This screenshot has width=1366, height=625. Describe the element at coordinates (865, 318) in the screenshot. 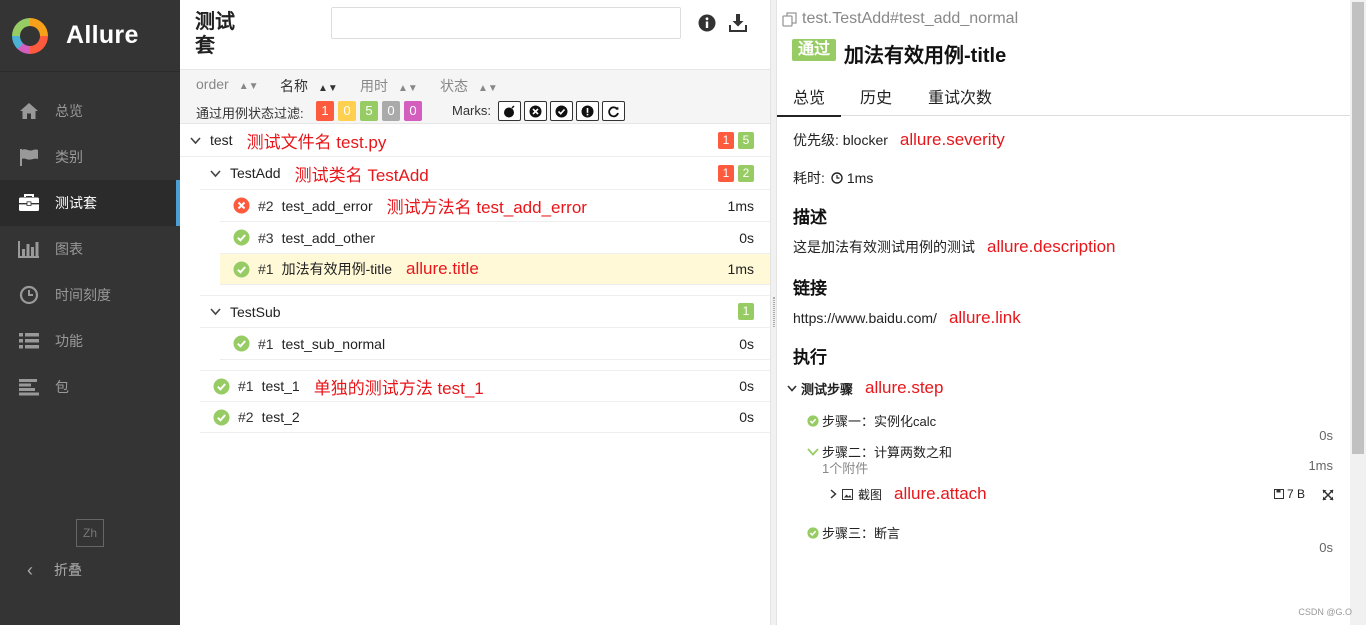

I see `external-link: https://www.baidu.com/` at that location.